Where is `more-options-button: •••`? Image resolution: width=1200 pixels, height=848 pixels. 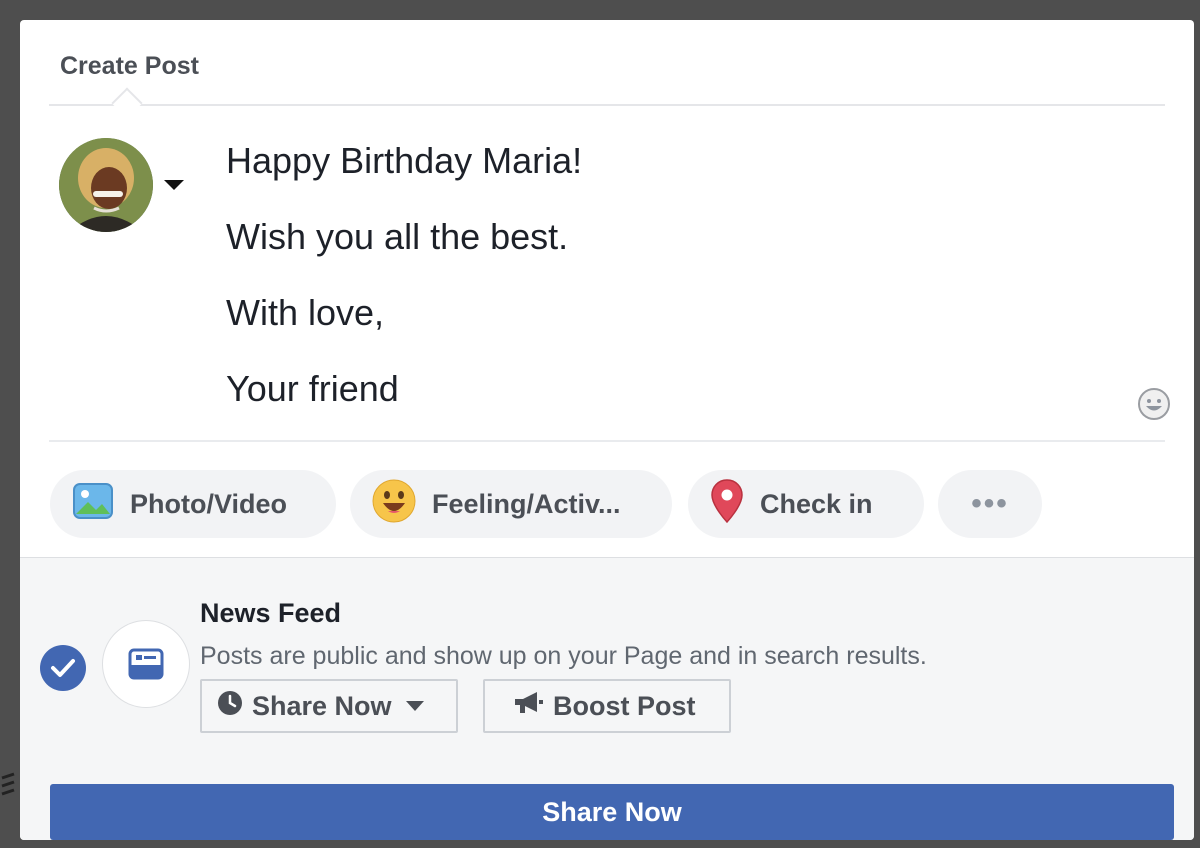
more-options-button: ••• is located at coordinates (990, 504).